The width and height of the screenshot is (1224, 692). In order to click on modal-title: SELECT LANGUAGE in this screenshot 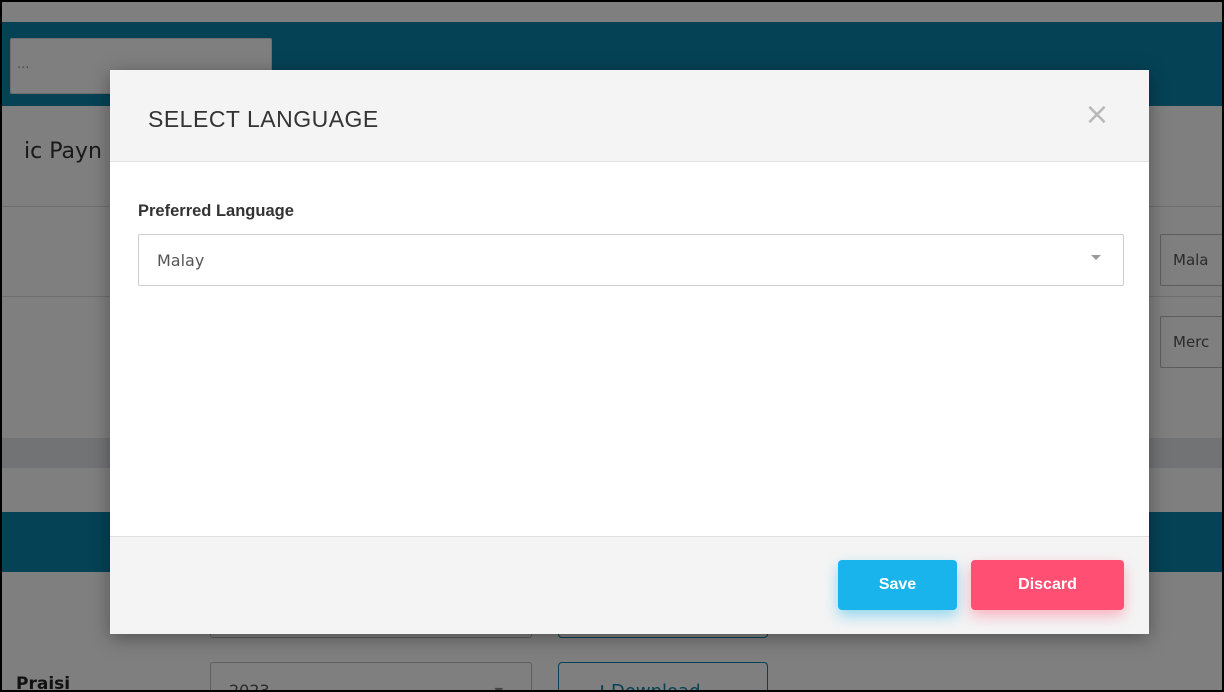, I will do `click(263, 119)`.